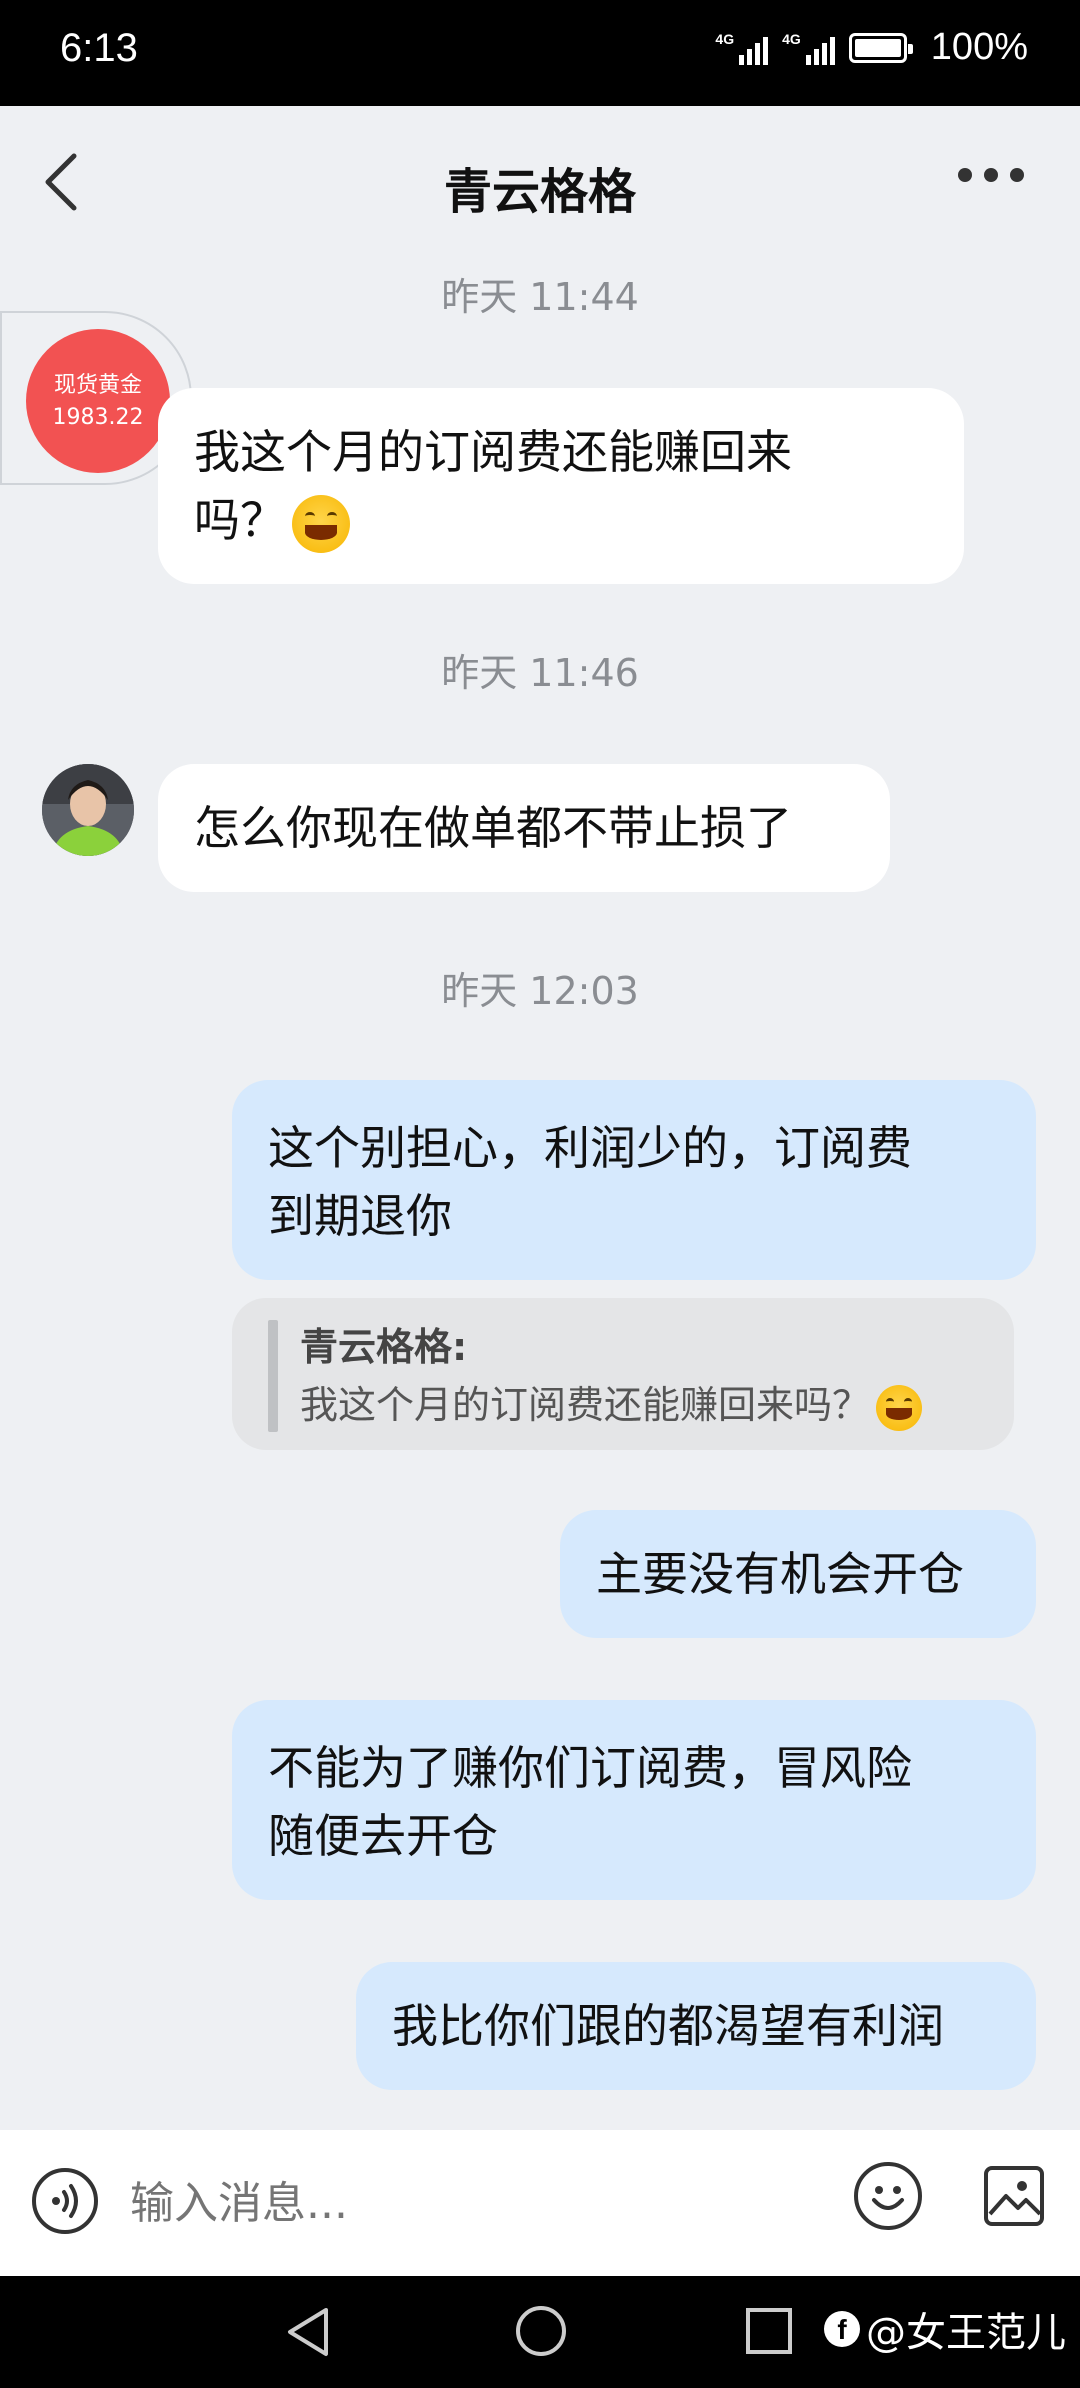 This screenshot has height=2388, width=1080. What do you see at coordinates (384, 1347) in the screenshot?
I see `quote-author: 青云格格:` at bounding box center [384, 1347].